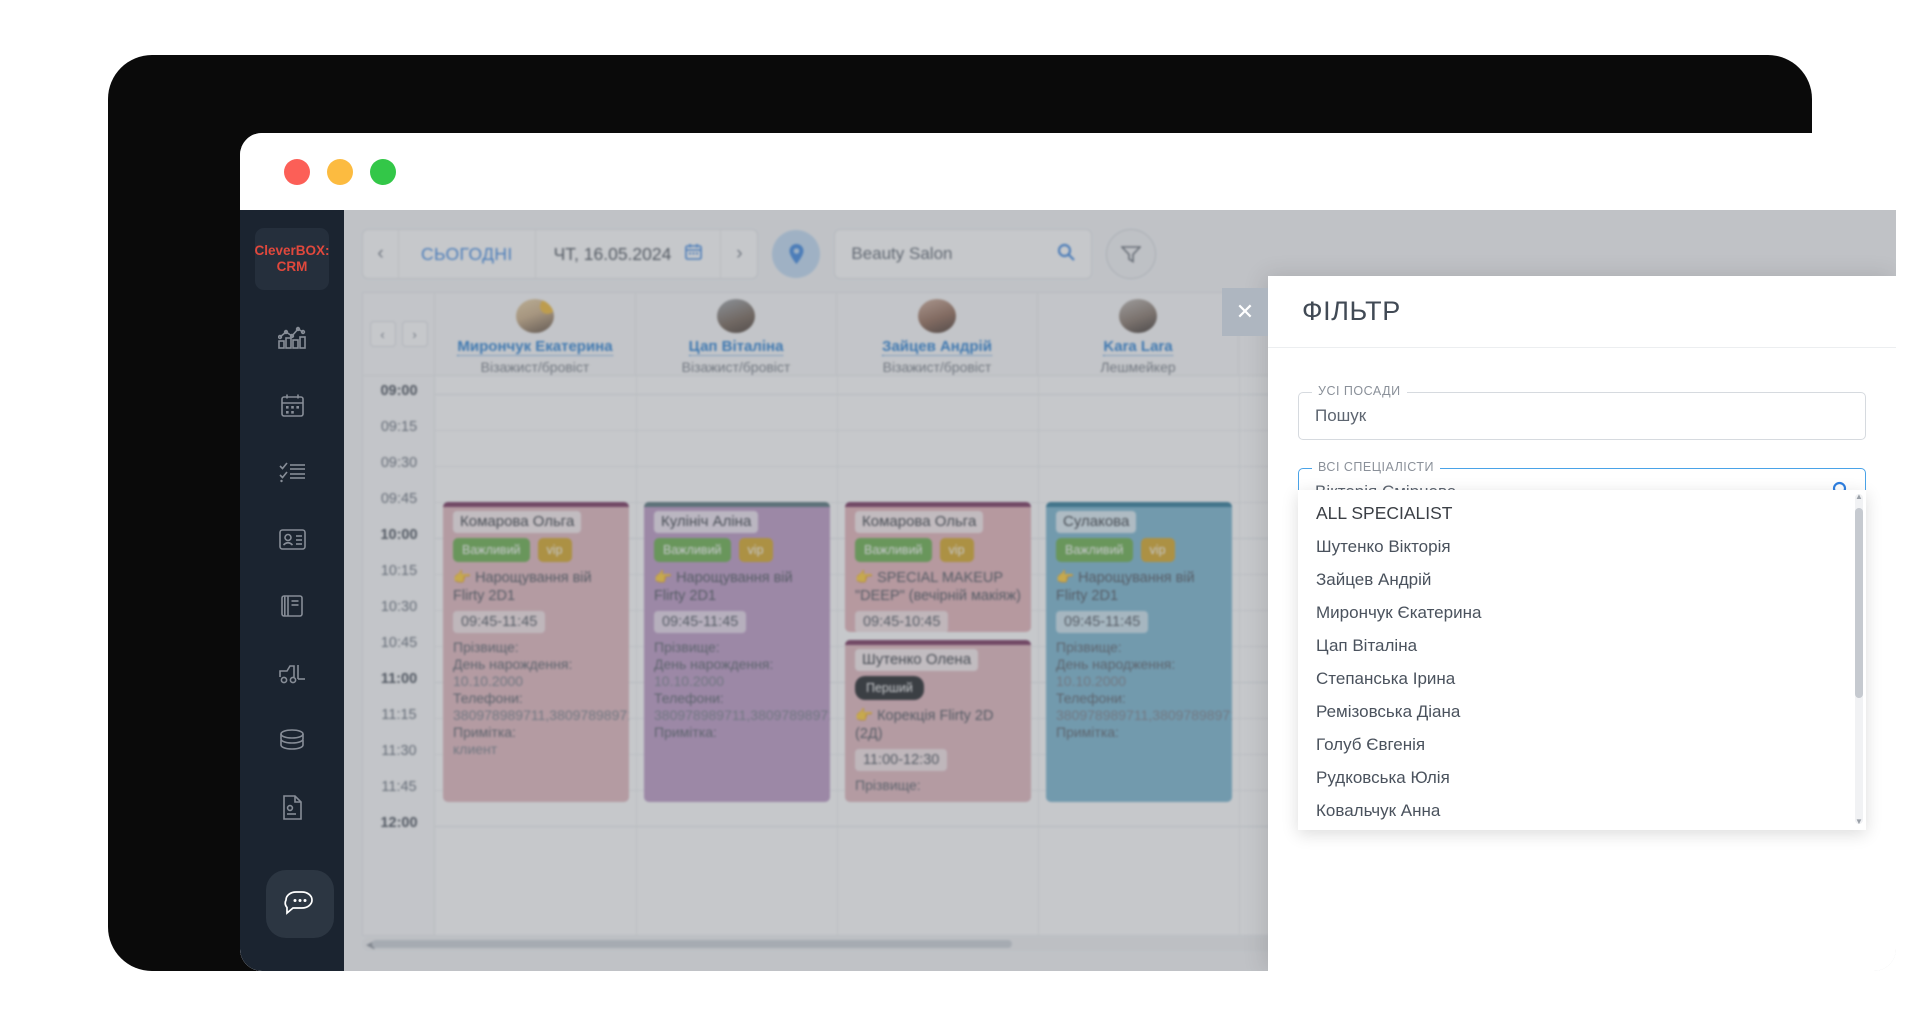  Describe the element at coordinates (1859, 603) in the screenshot. I see `scrollbar-thumb` at that location.